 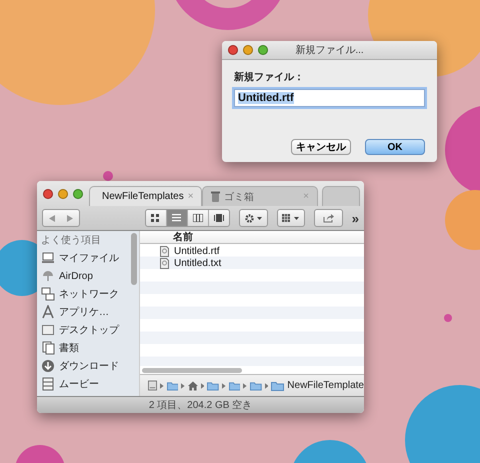 What do you see at coordinates (145, 196) in the screenshot?
I see `tab: NewFileTemplates ×` at bounding box center [145, 196].